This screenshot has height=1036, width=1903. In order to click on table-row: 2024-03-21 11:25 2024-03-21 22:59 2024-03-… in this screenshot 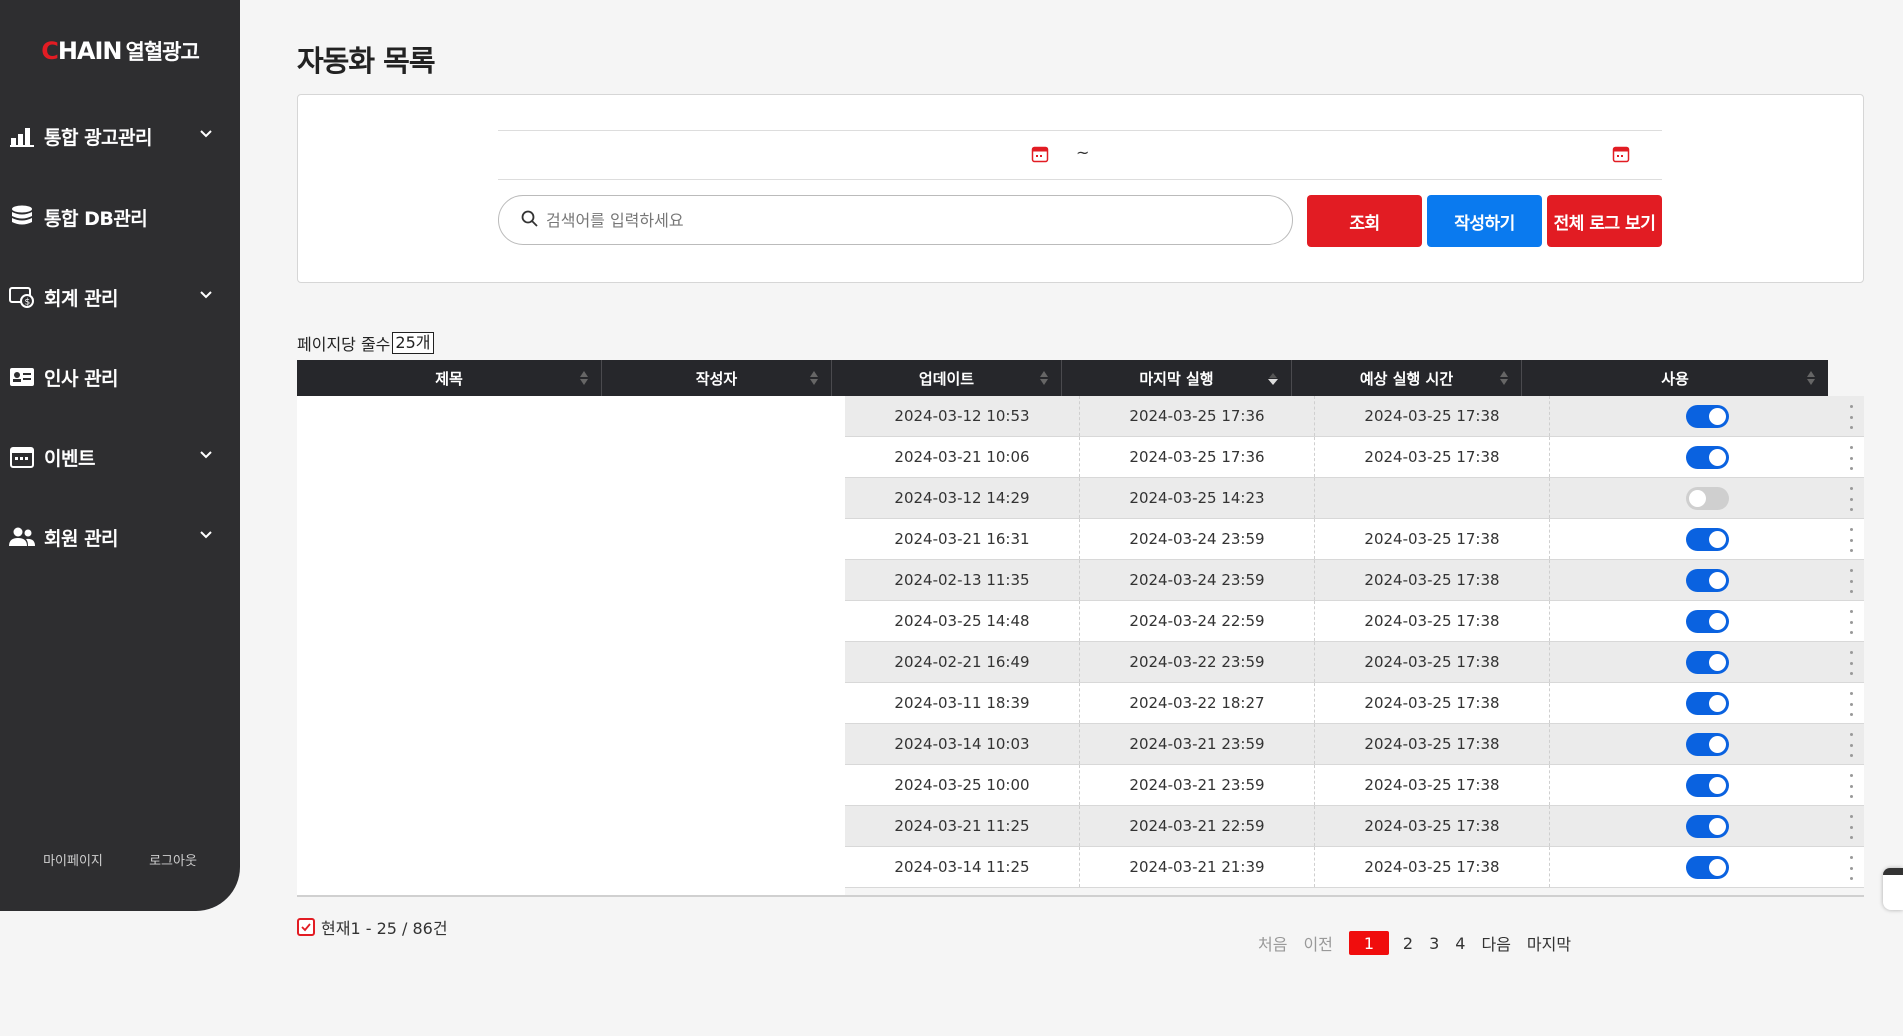, I will do `click(1354, 826)`.